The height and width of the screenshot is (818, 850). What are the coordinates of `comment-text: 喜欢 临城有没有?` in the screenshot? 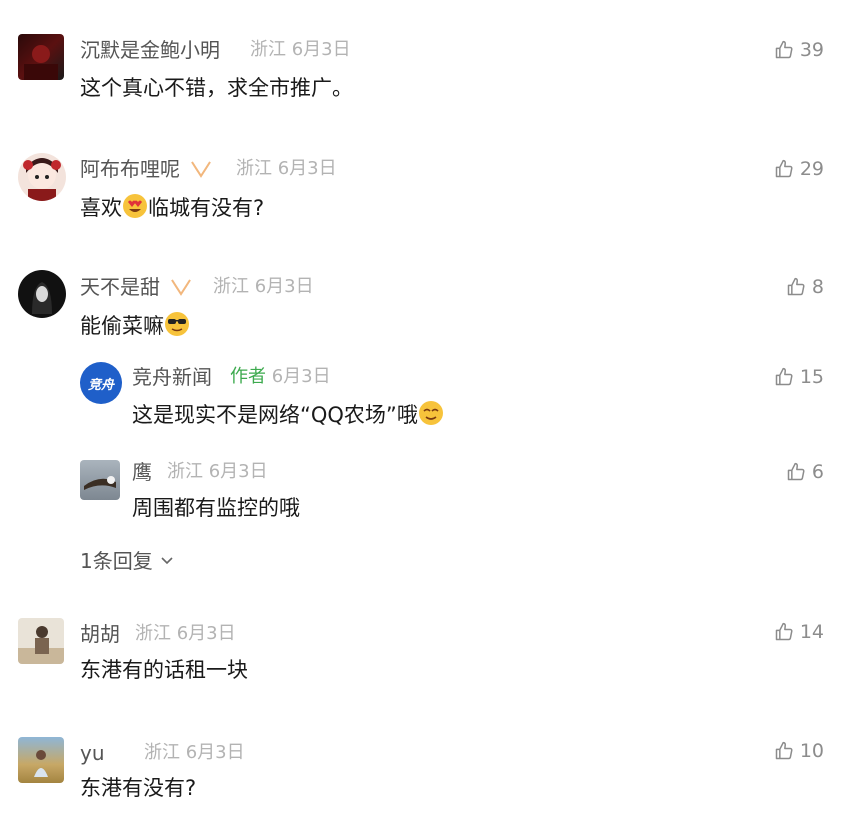 It's located at (172, 207).